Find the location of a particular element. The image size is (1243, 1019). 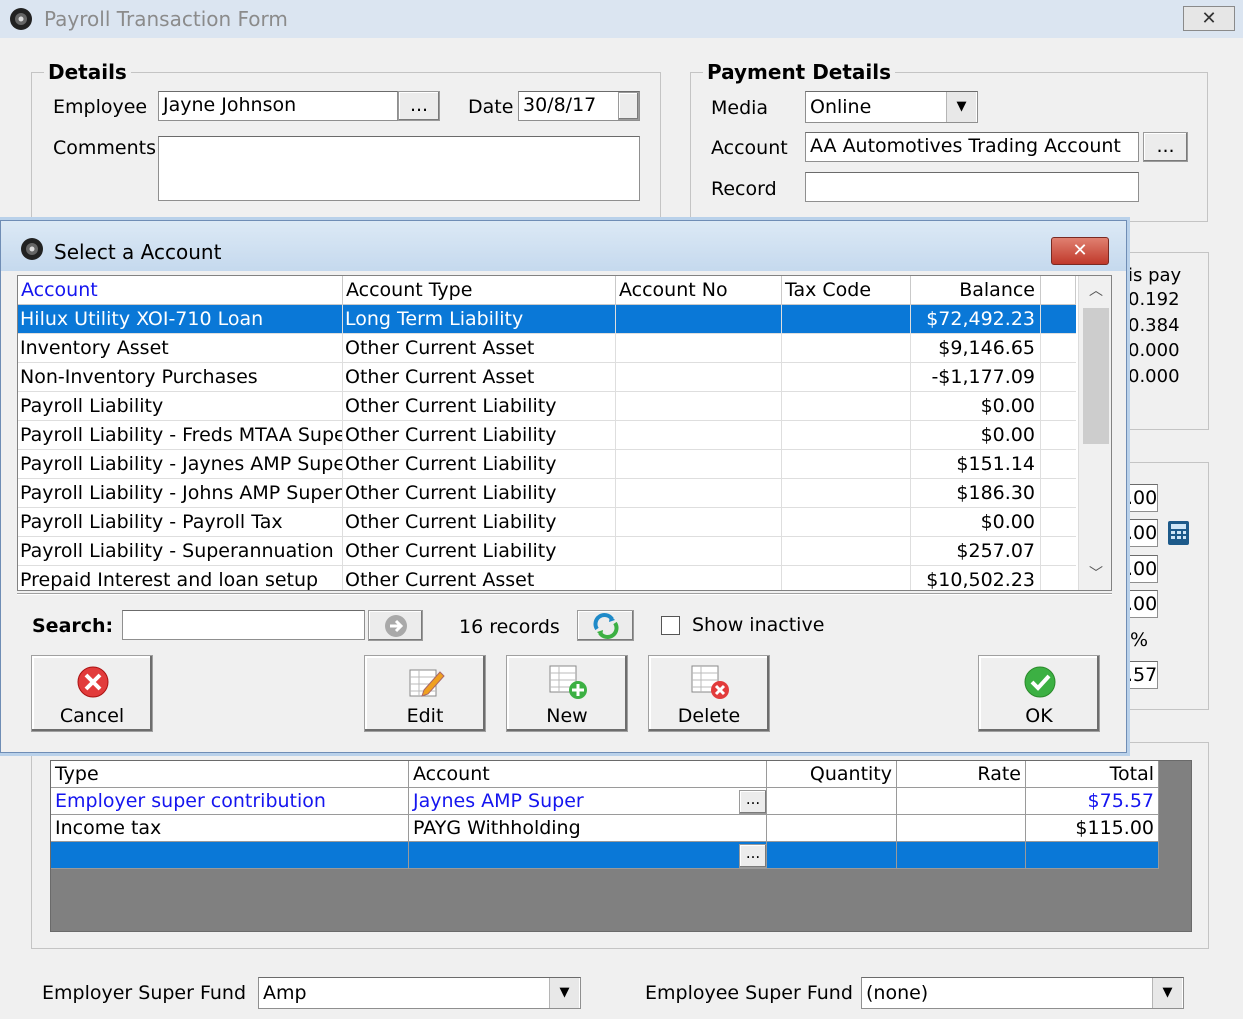

date-picker-button is located at coordinates (628, 106).